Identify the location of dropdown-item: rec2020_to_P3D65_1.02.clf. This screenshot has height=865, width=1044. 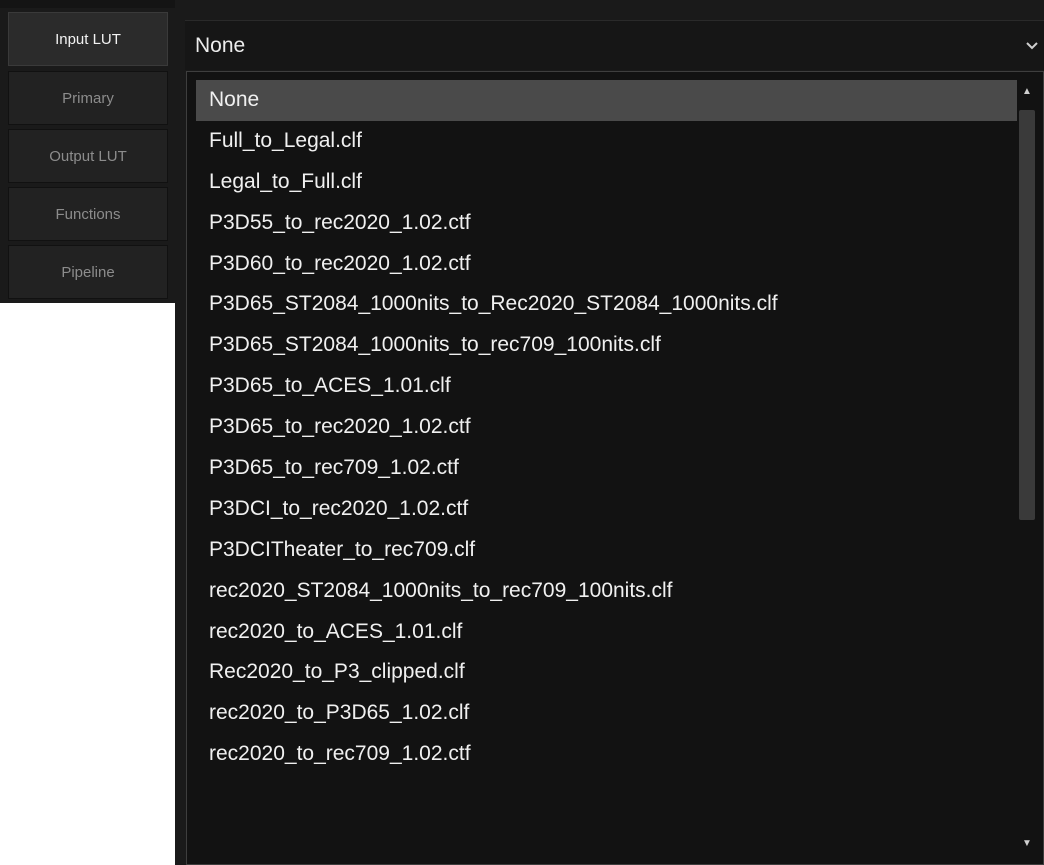
(607, 713).